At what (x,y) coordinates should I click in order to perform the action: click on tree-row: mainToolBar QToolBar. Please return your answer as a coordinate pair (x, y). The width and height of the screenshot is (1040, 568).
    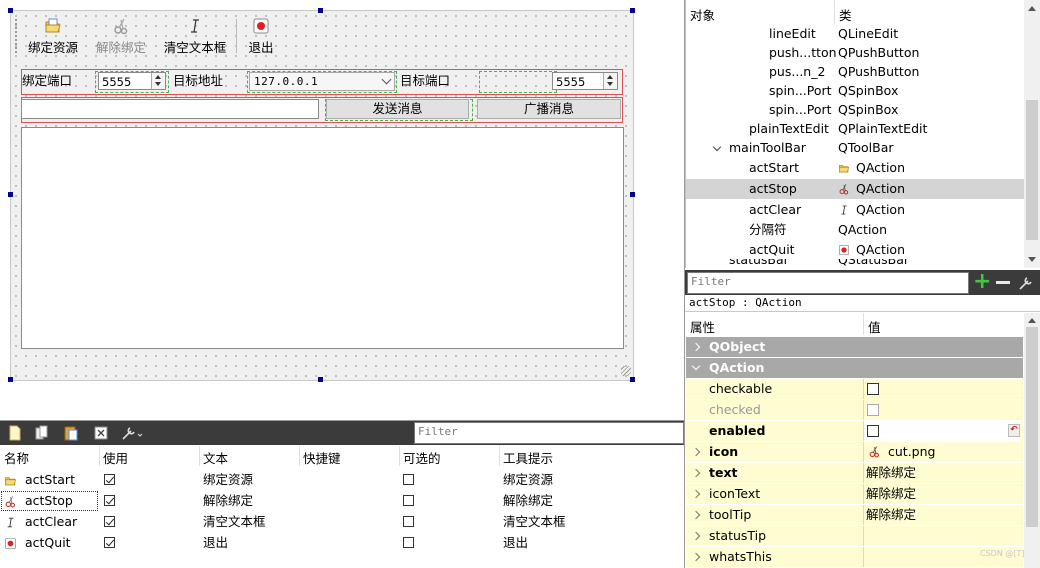
    Looking at the image, I should click on (855, 148).